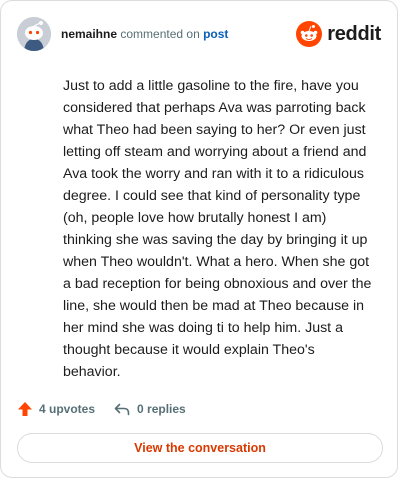 This screenshot has width=400, height=480. I want to click on reddit-logo-icon, so click(309, 34).